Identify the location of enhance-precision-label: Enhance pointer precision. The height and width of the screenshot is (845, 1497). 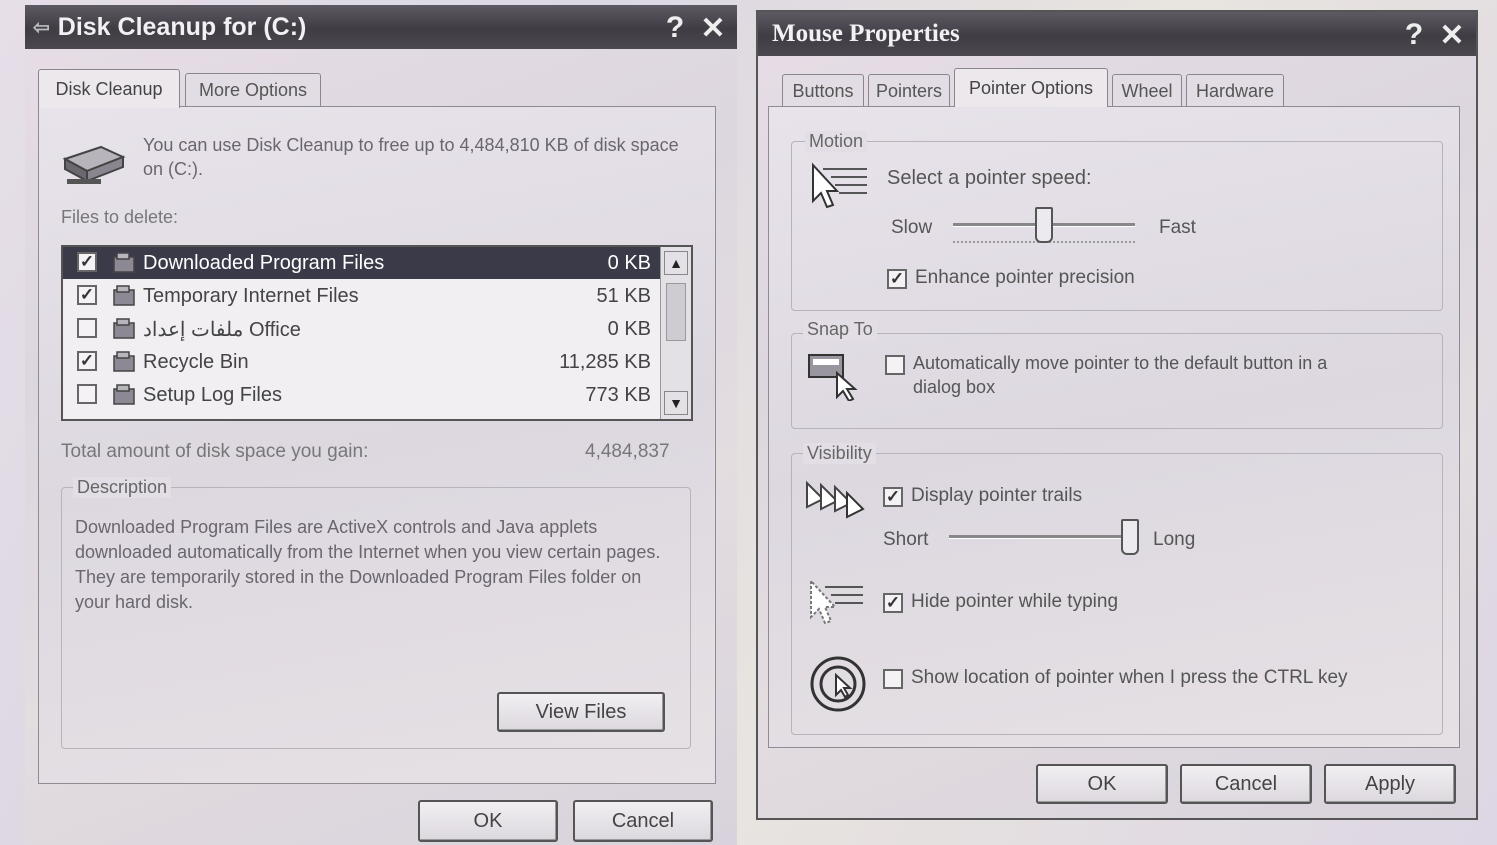
(1025, 277).